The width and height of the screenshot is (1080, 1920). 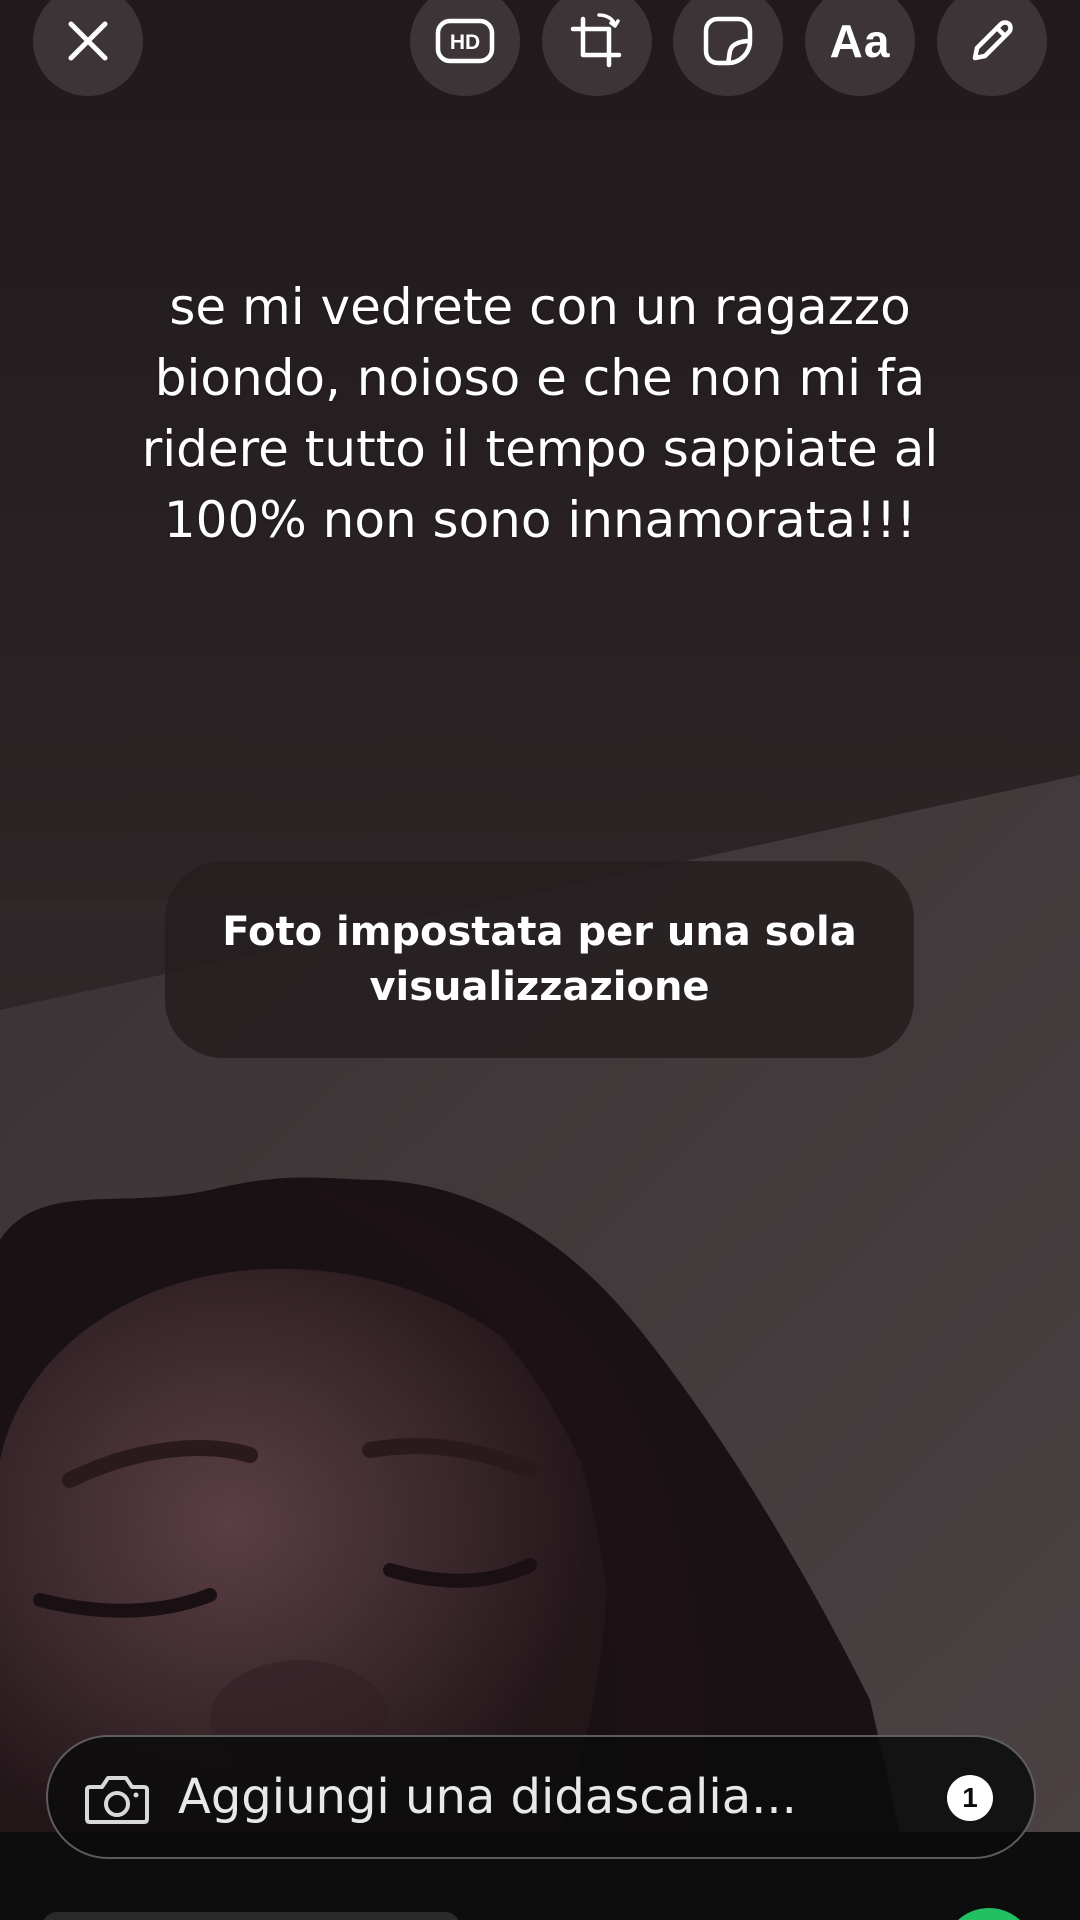 What do you see at coordinates (860, 41) in the screenshot?
I see `text-tool-label: Aa` at bounding box center [860, 41].